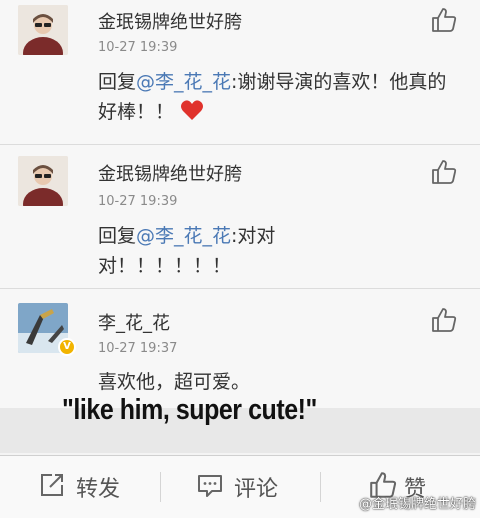 The width and height of the screenshot is (480, 518). What do you see at coordinates (98, 489) in the screenshot?
I see `repost-label: 转发` at bounding box center [98, 489].